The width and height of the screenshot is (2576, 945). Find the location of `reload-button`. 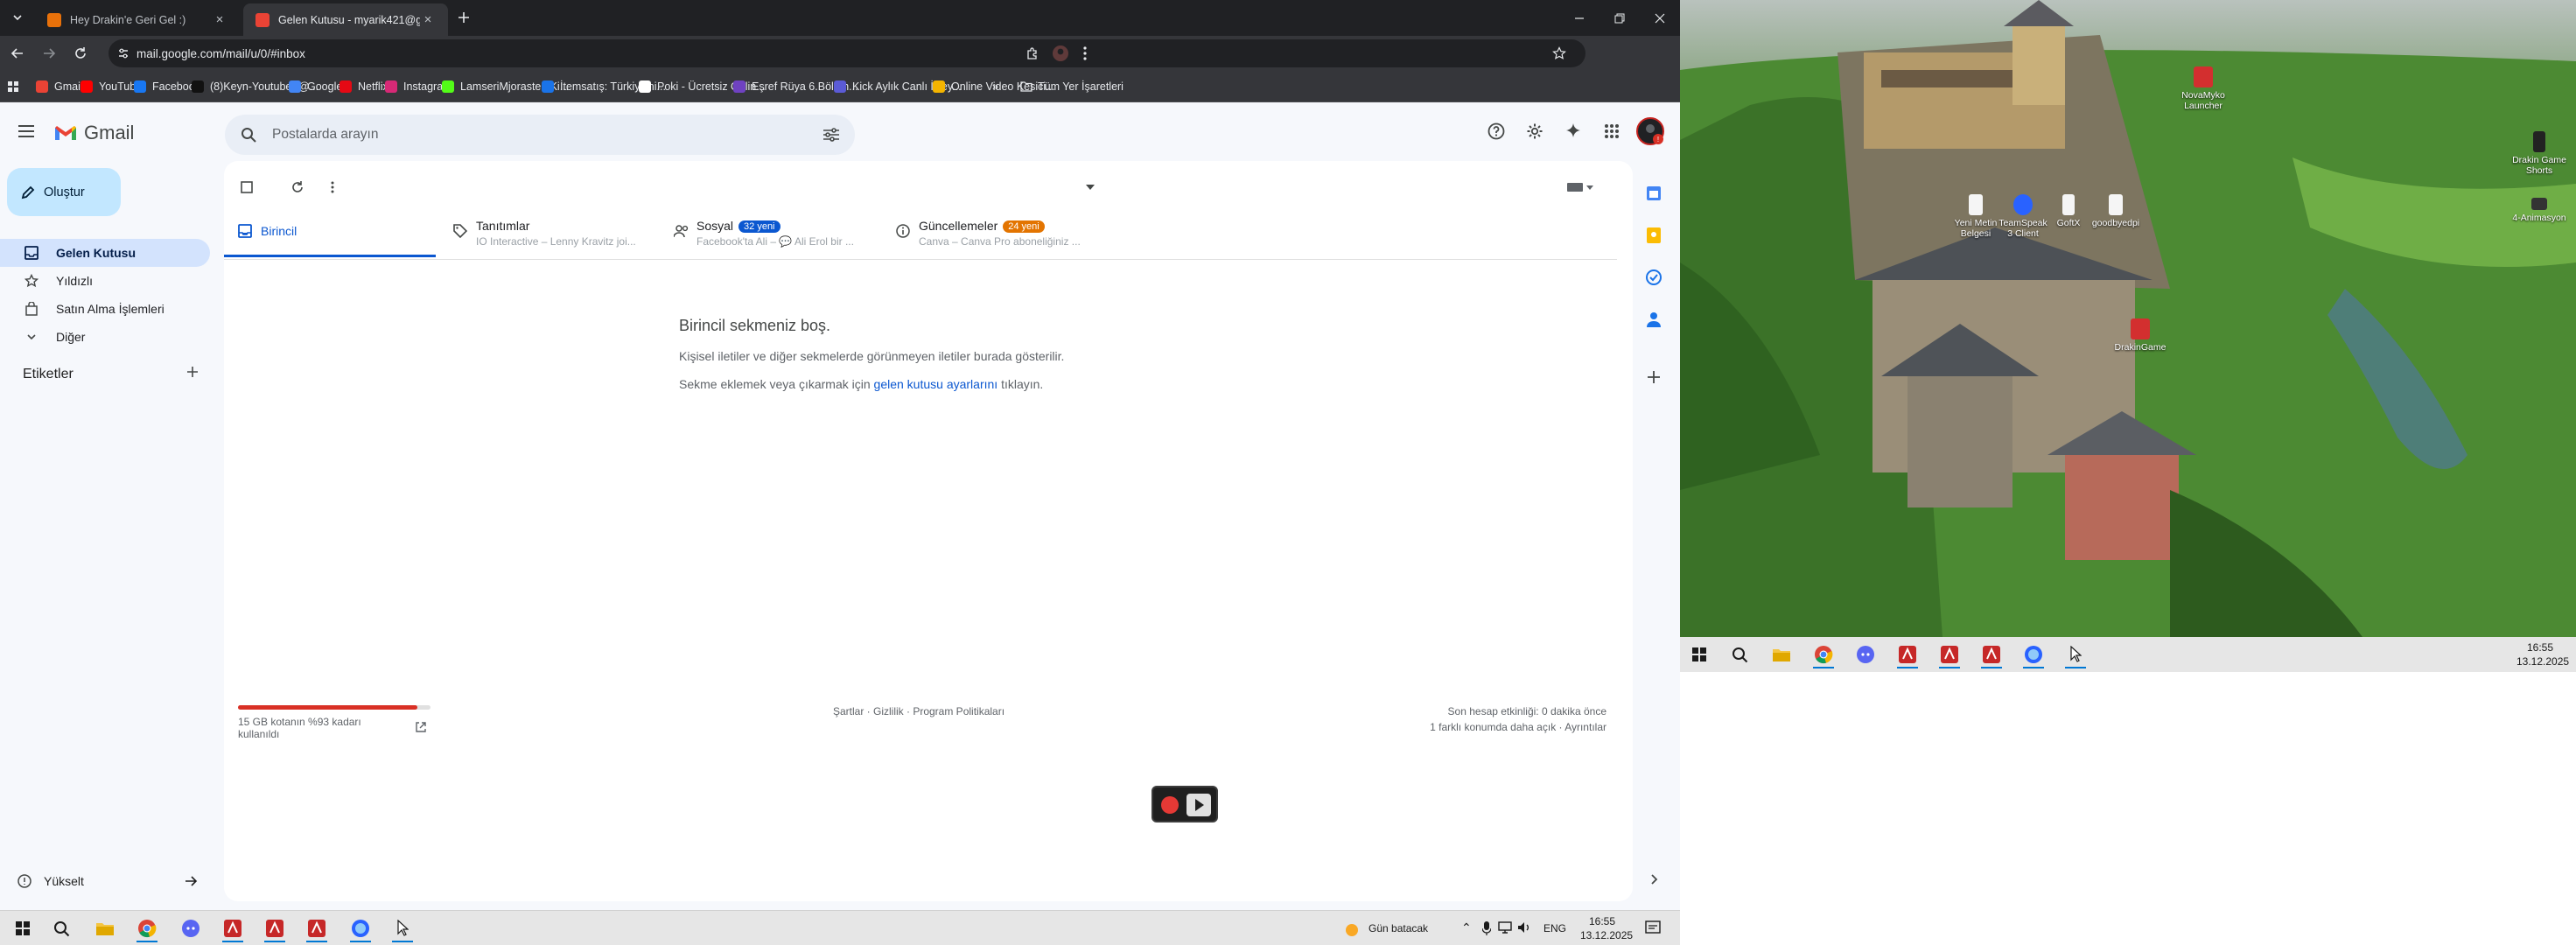

reload-button is located at coordinates (80, 53).